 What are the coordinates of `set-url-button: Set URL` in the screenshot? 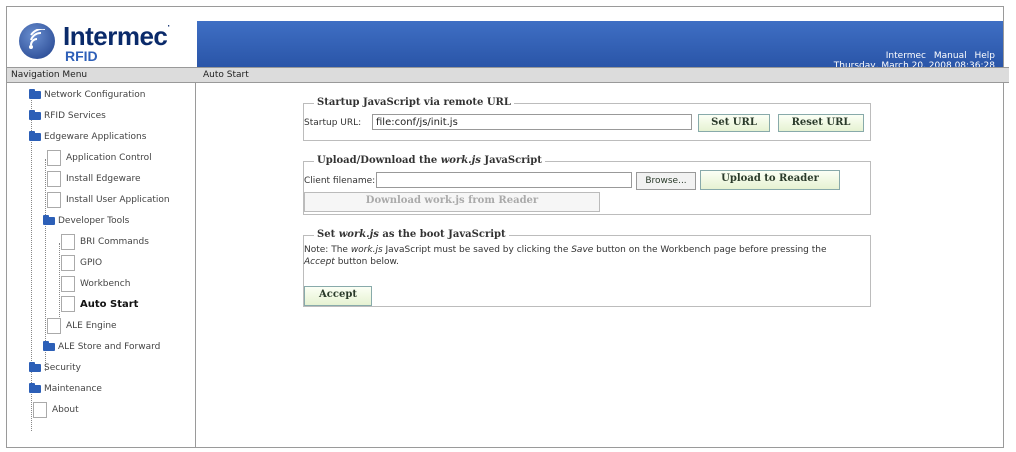 It's located at (734, 123).